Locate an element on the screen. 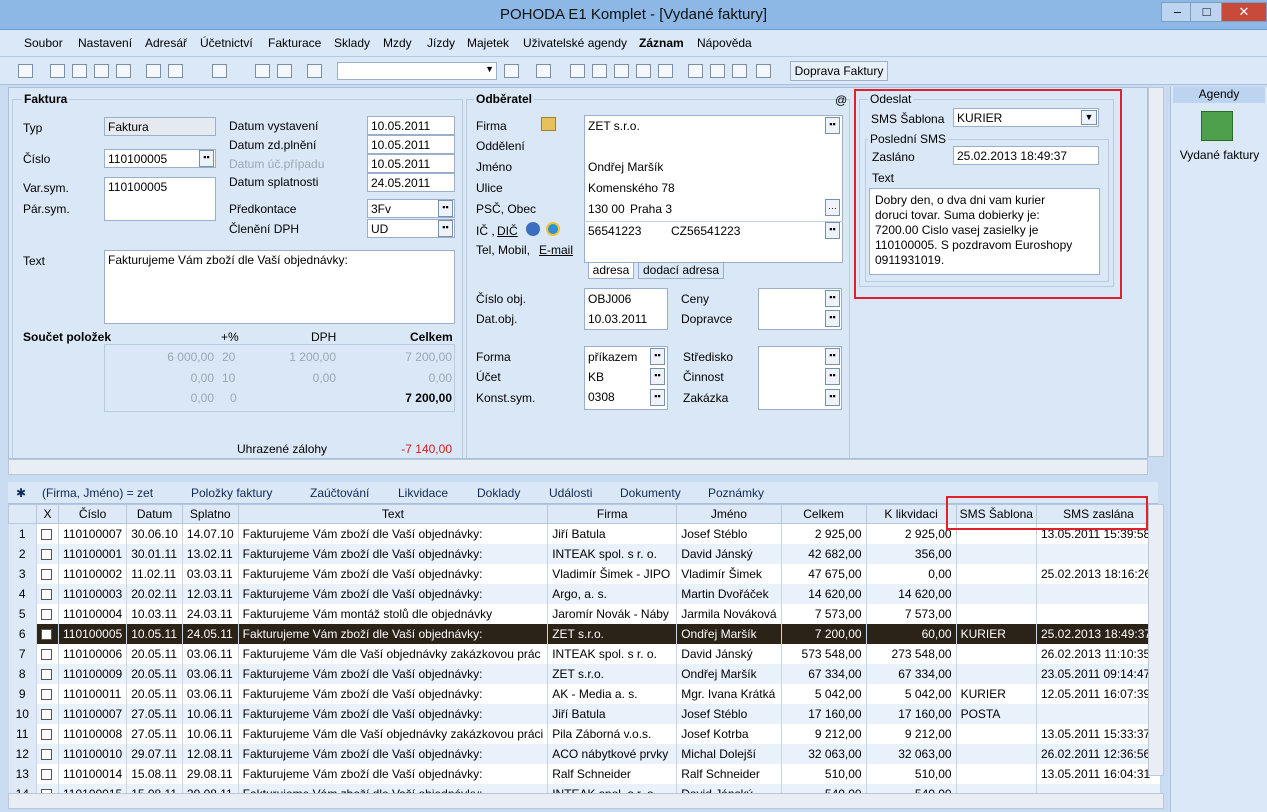  ulice-field: Komenského 78 is located at coordinates (631, 188).